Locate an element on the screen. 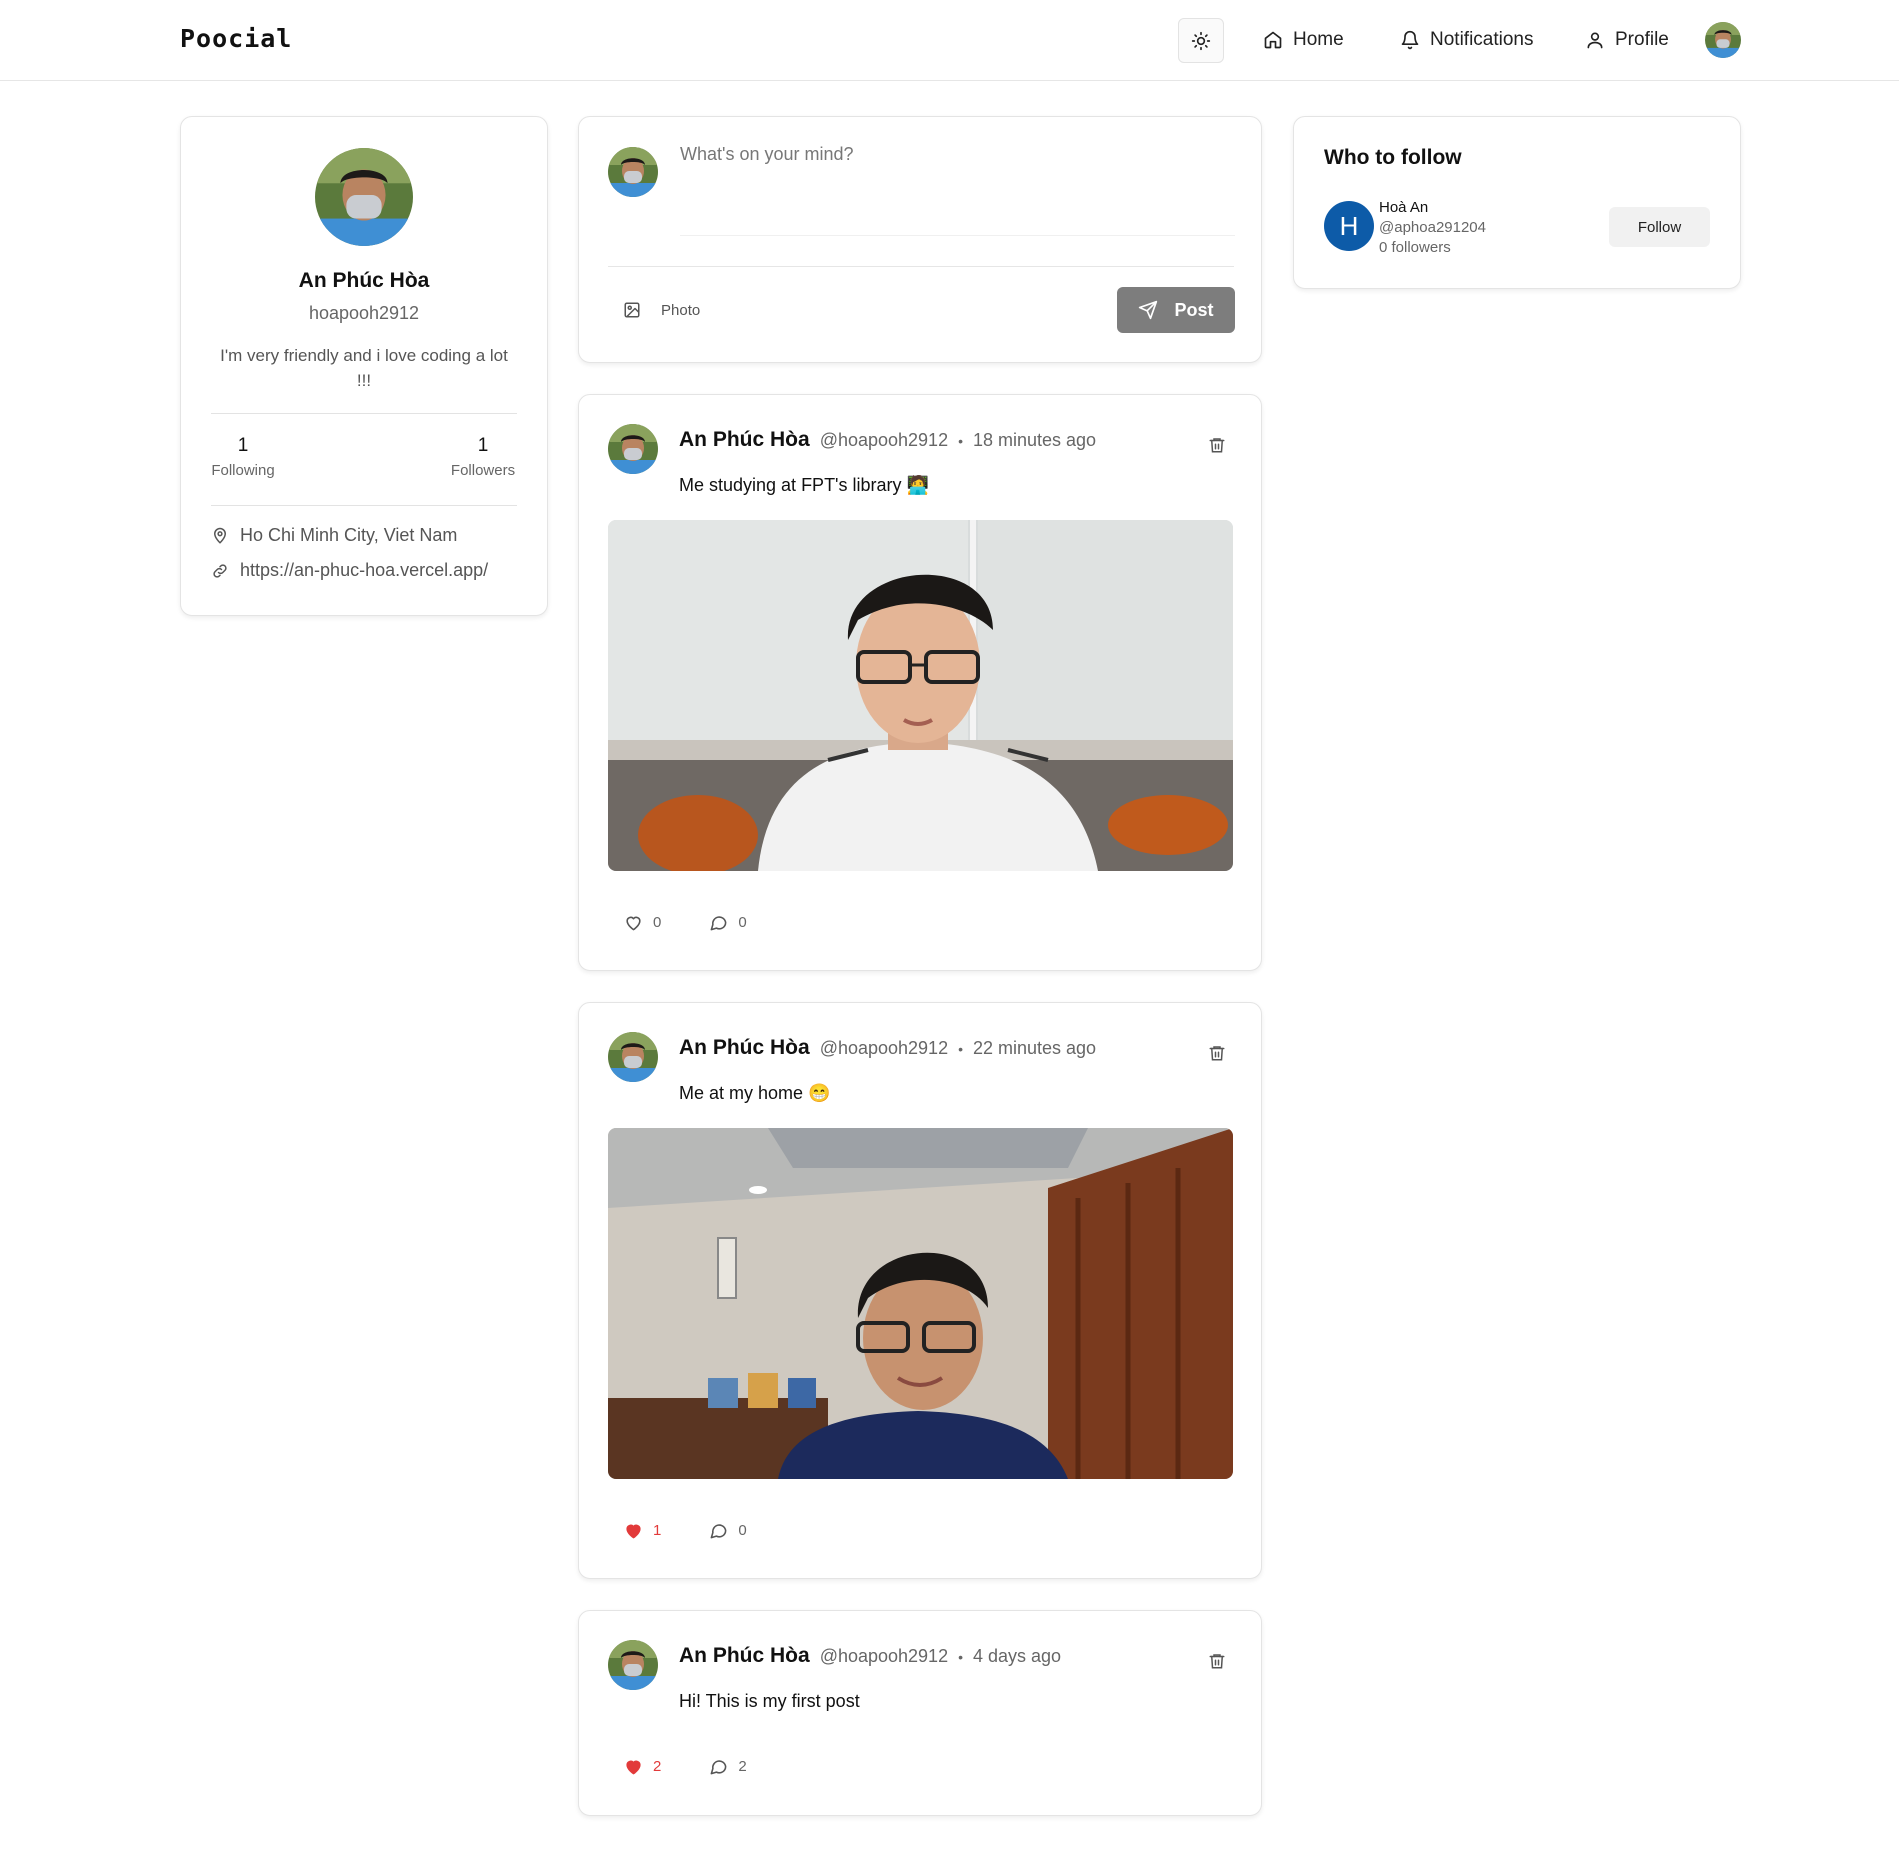  user-icon is located at coordinates (1595, 40).